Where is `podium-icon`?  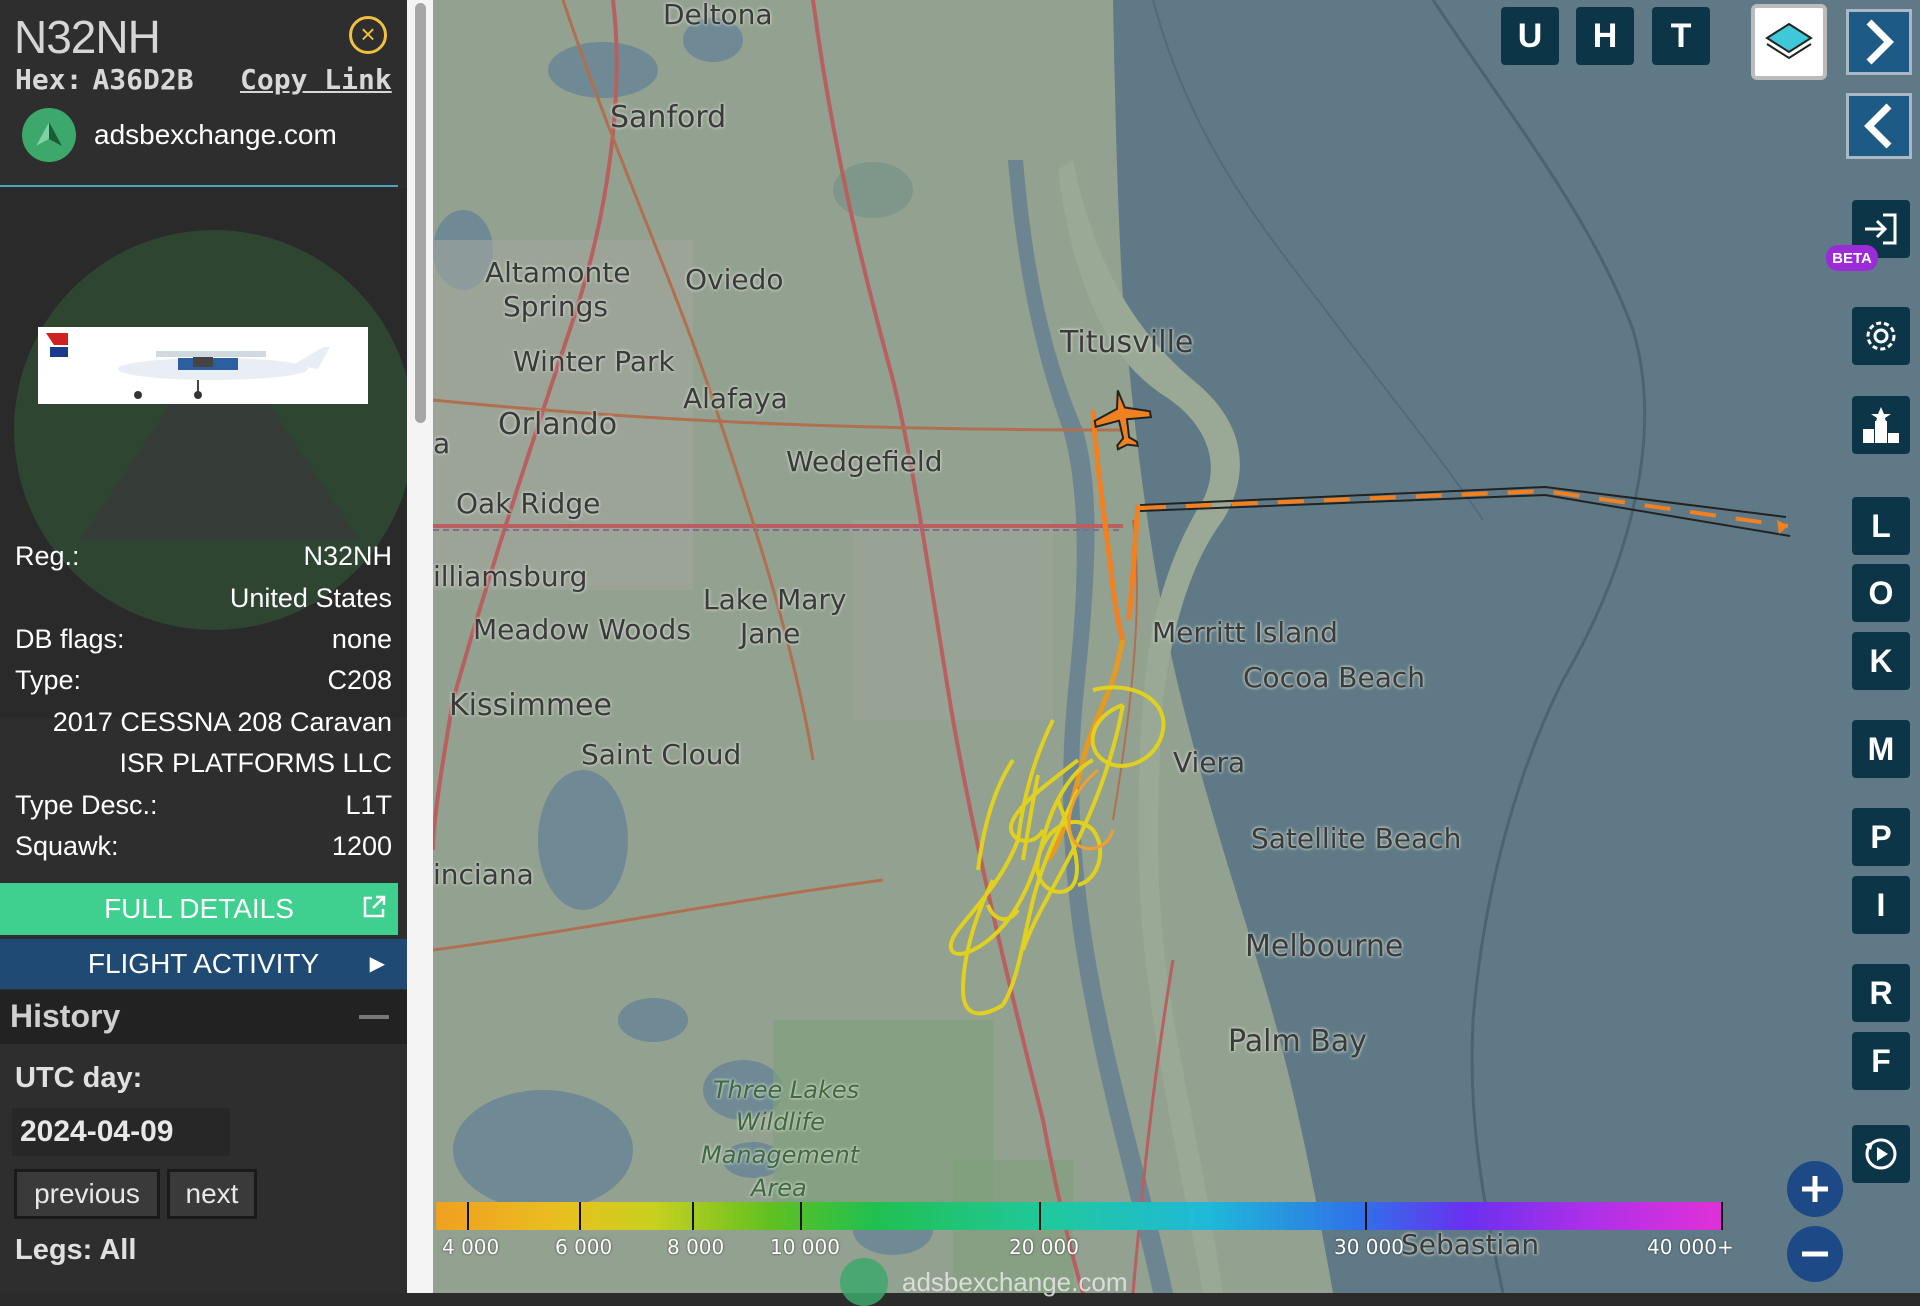 podium-icon is located at coordinates (1881, 425).